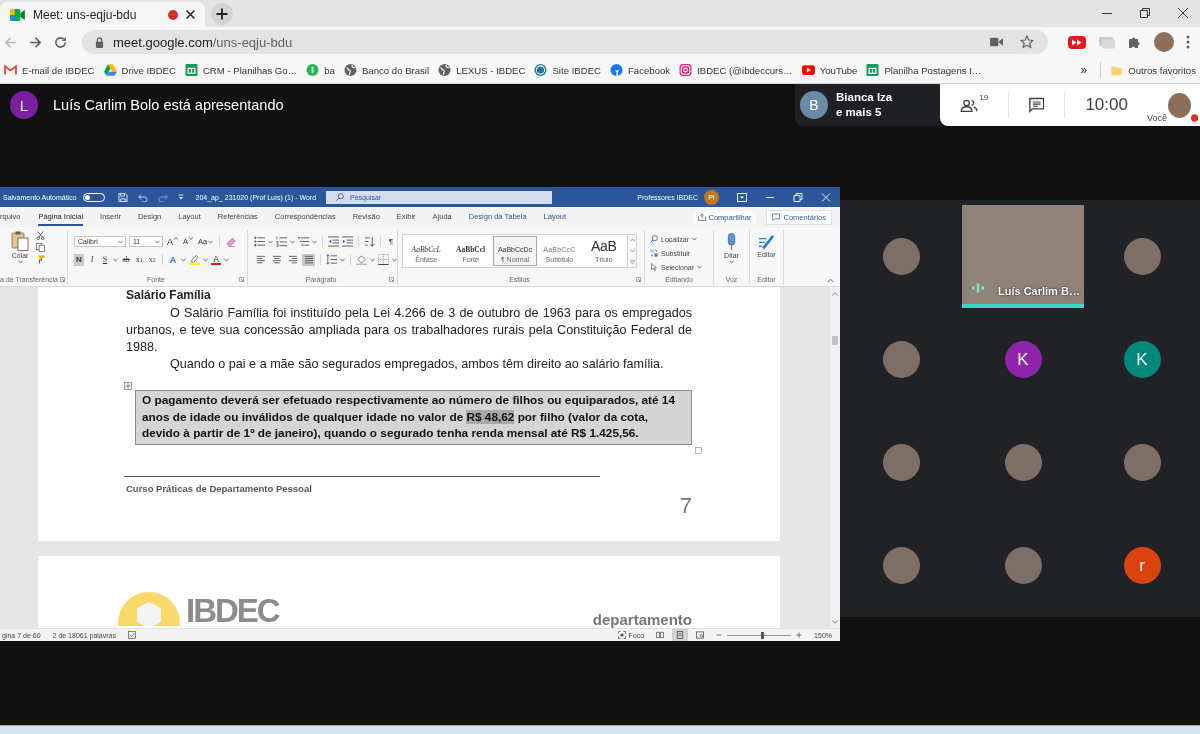 This screenshot has width=1200, height=734. I want to click on save-icon, so click(122, 197).